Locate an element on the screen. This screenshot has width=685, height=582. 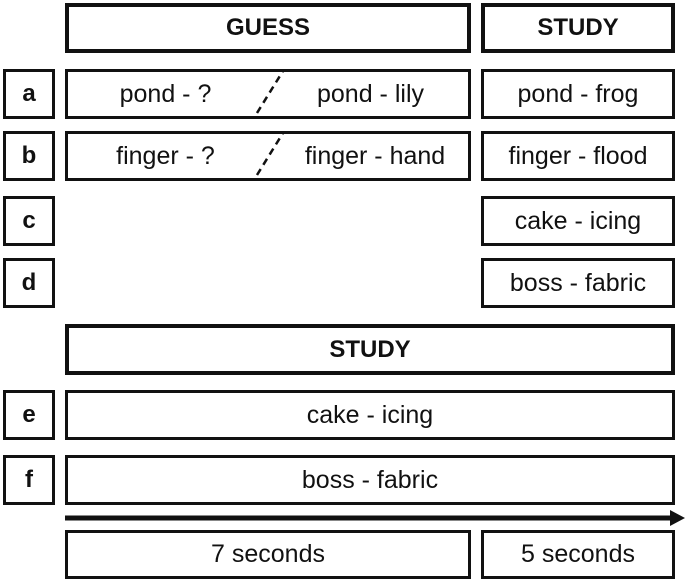
dashed-divider-a is located at coordinates (270, 92).